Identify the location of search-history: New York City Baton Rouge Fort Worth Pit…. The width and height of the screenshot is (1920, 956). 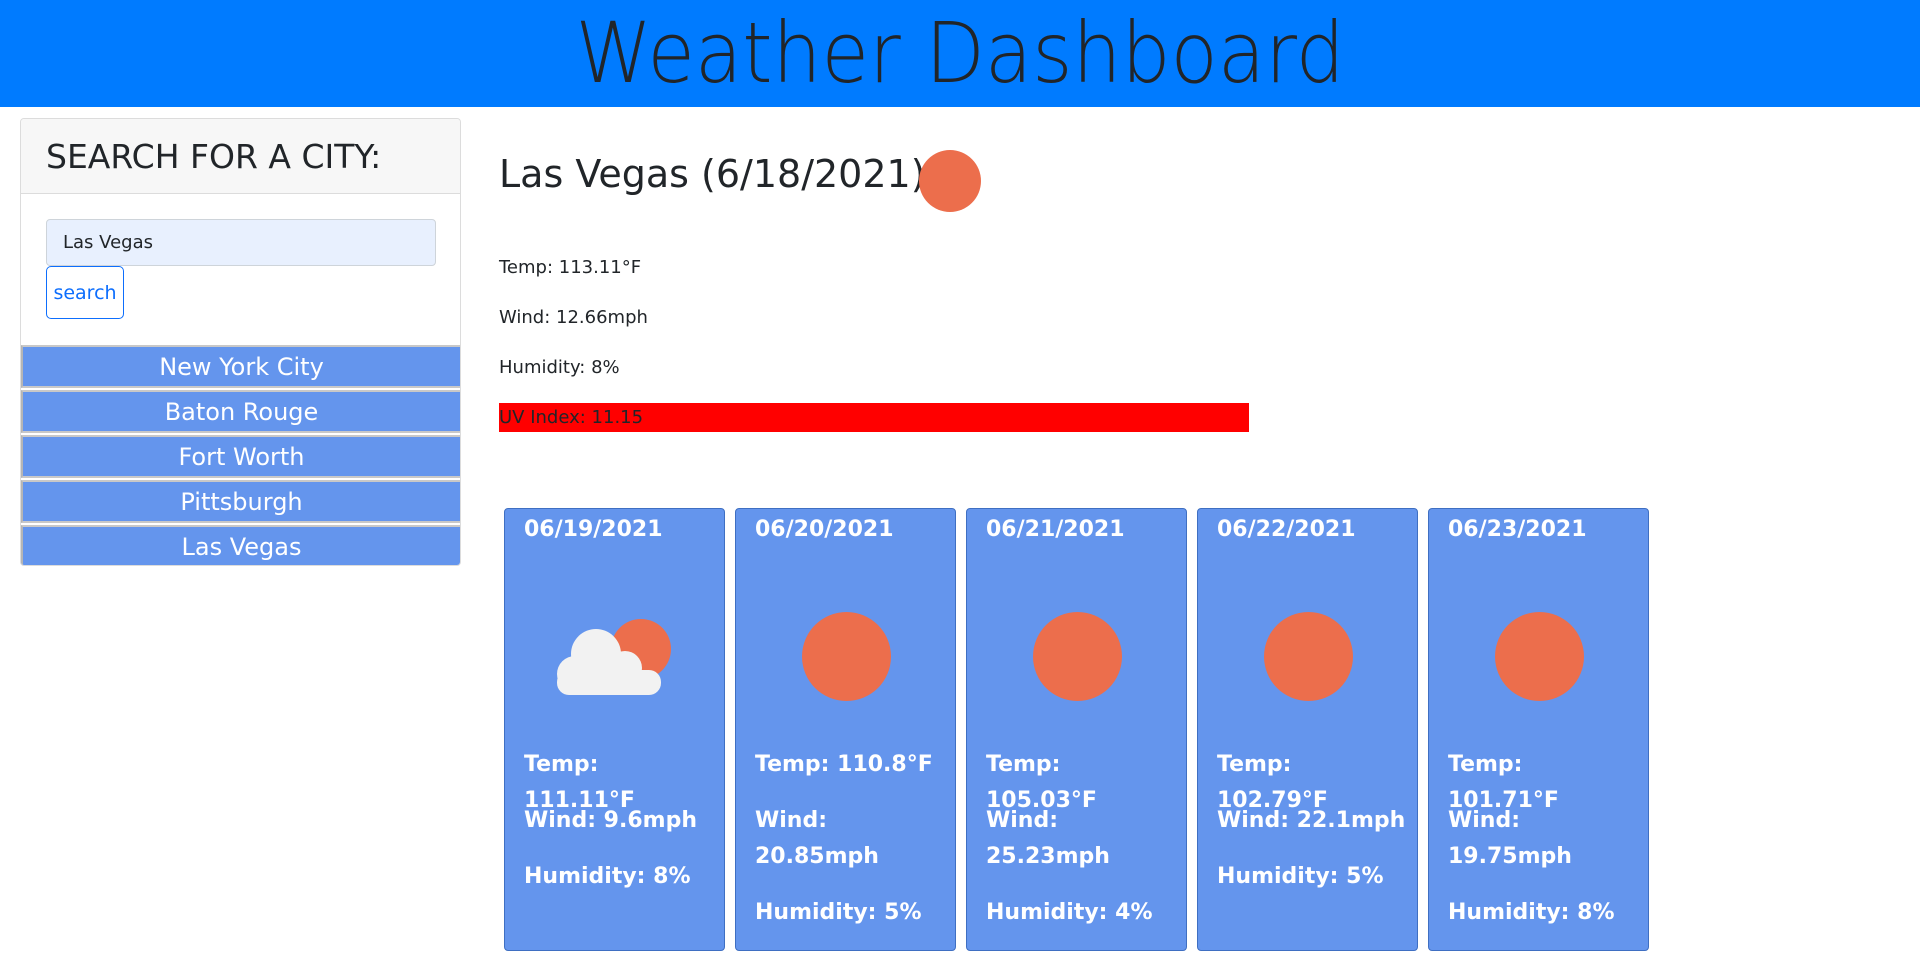
(240, 455).